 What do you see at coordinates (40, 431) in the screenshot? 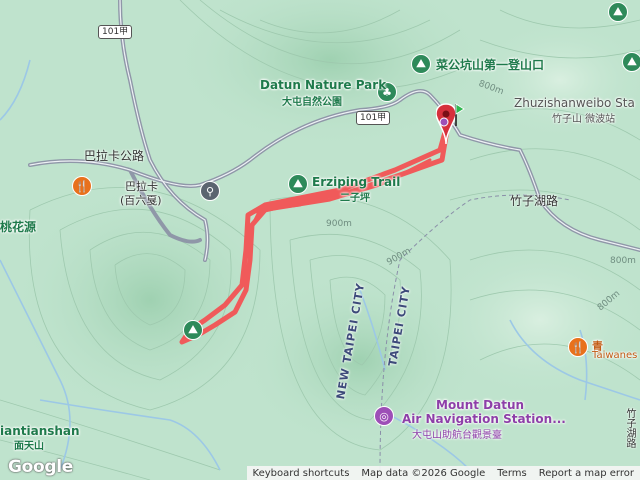
I see `miantianshan-label: iantianshan` at bounding box center [40, 431].